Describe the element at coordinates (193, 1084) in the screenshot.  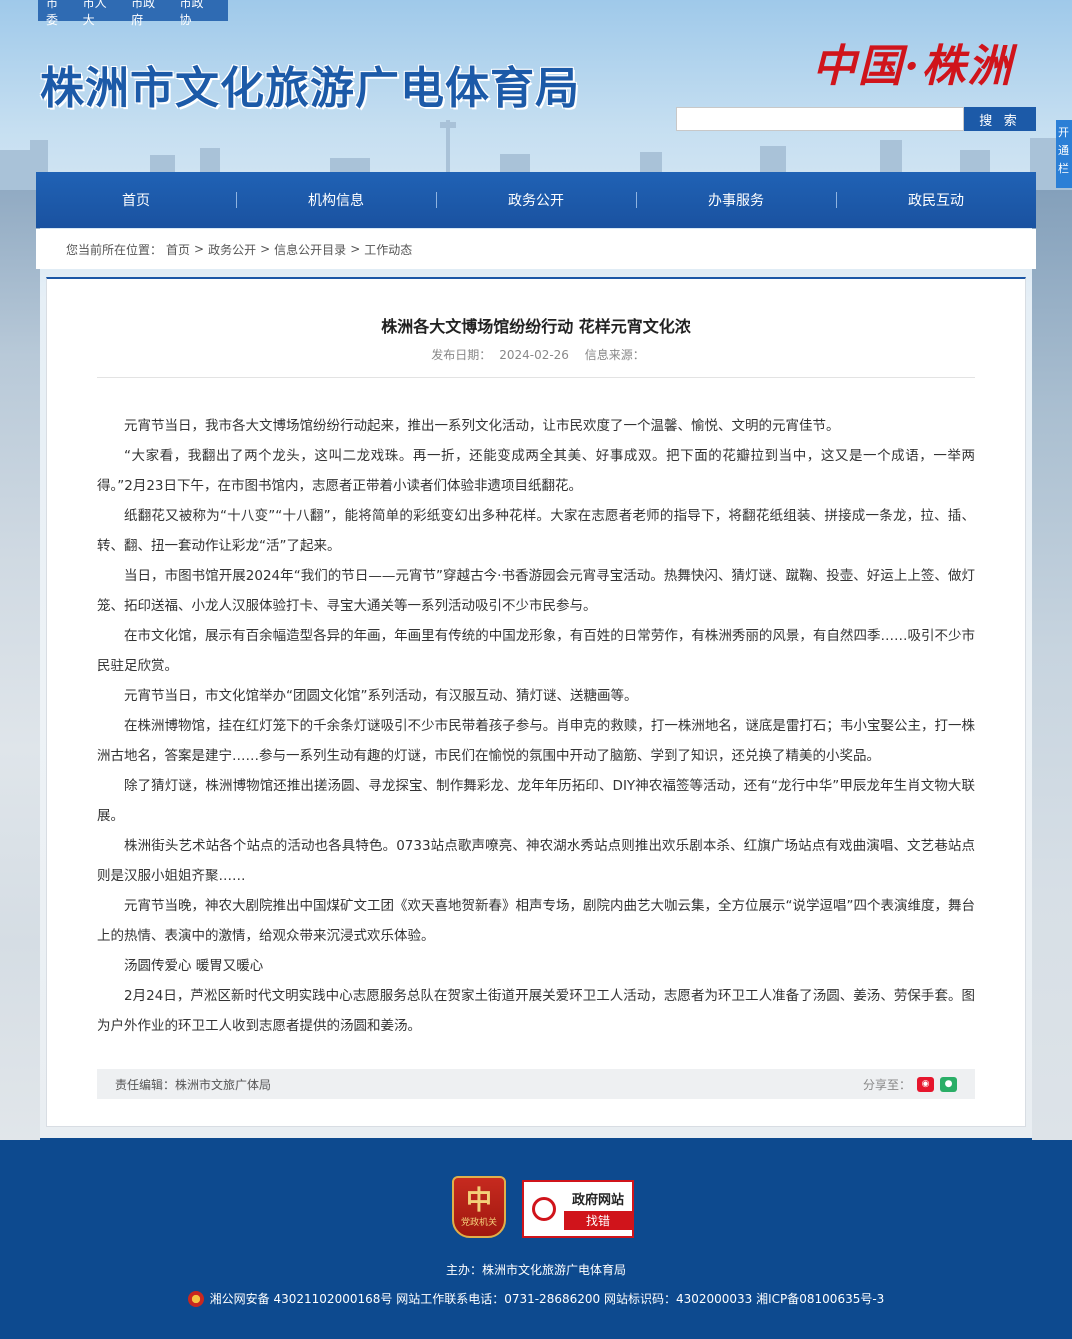
I see `editor-label: 责任编辑：株洲市文旅广体局` at that location.